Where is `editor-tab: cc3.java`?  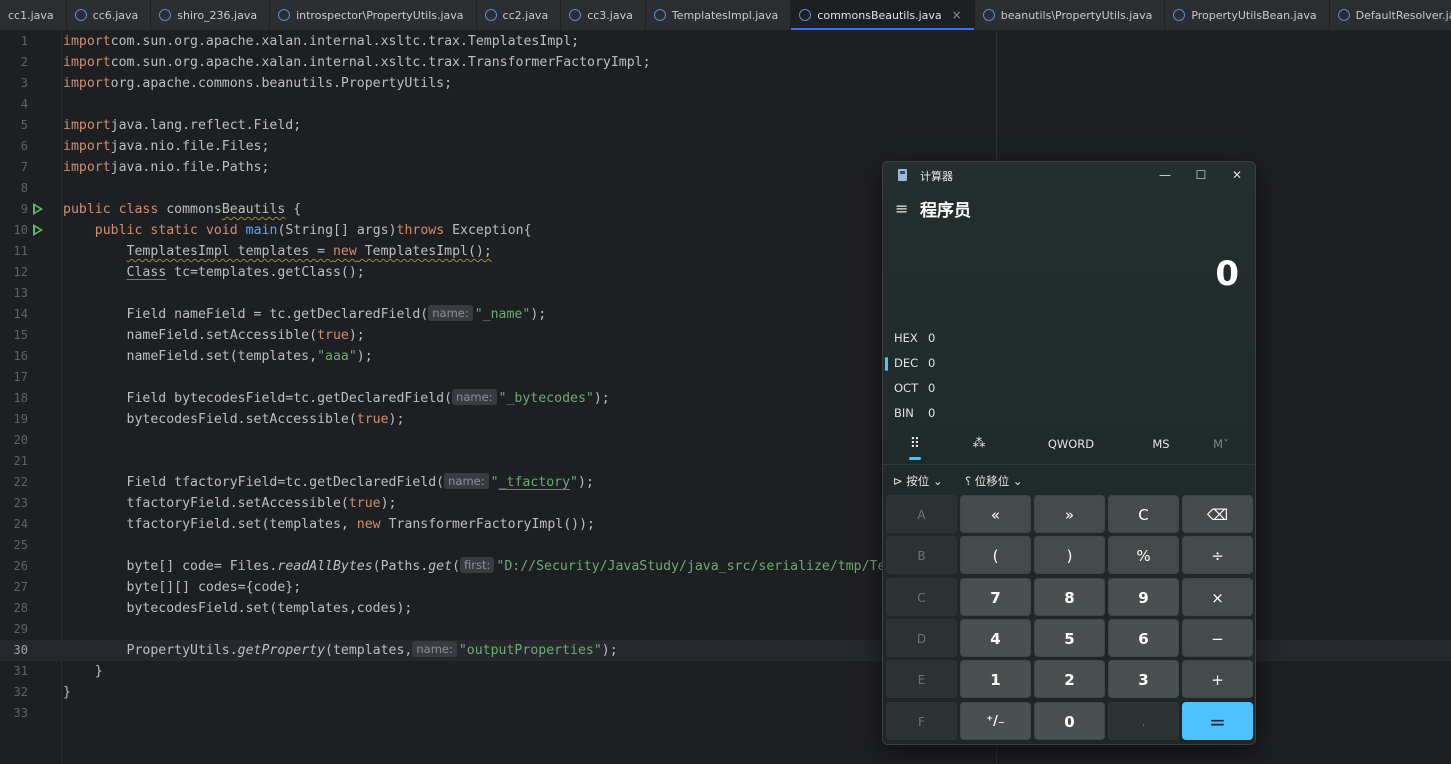
editor-tab: cc3.java is located at coordinates (603, 15).